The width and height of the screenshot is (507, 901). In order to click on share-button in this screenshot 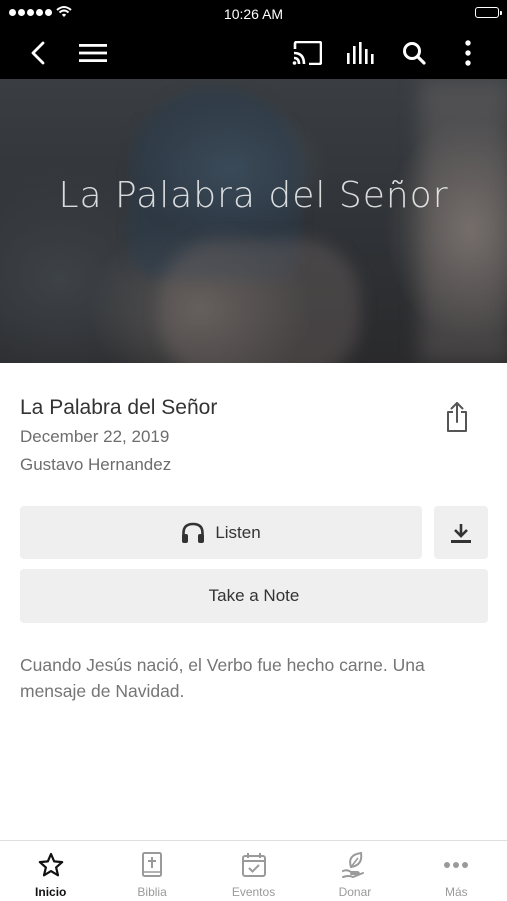, I will do `click(457, 417)`.